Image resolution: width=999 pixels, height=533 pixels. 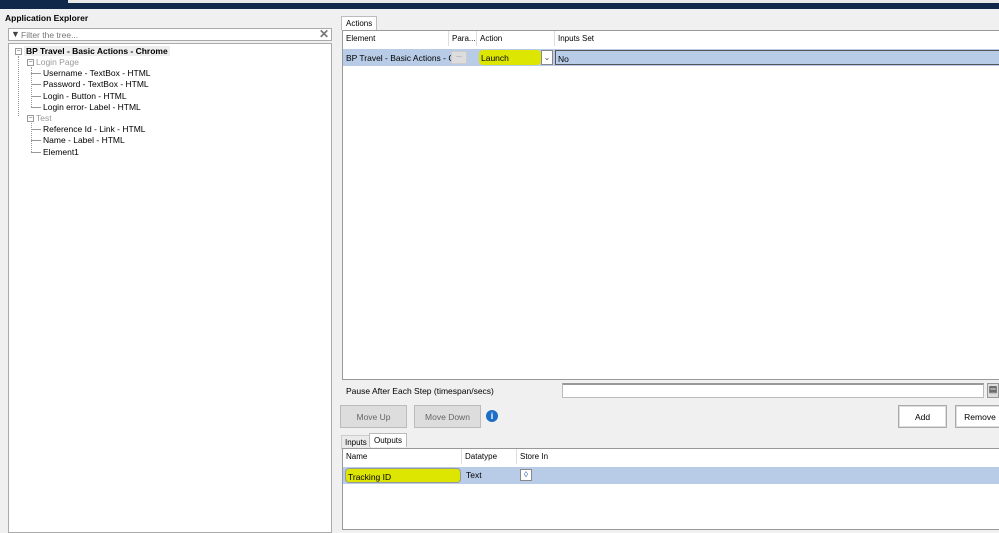 I want to click on column-header: Name, so click(x=402, y=456).